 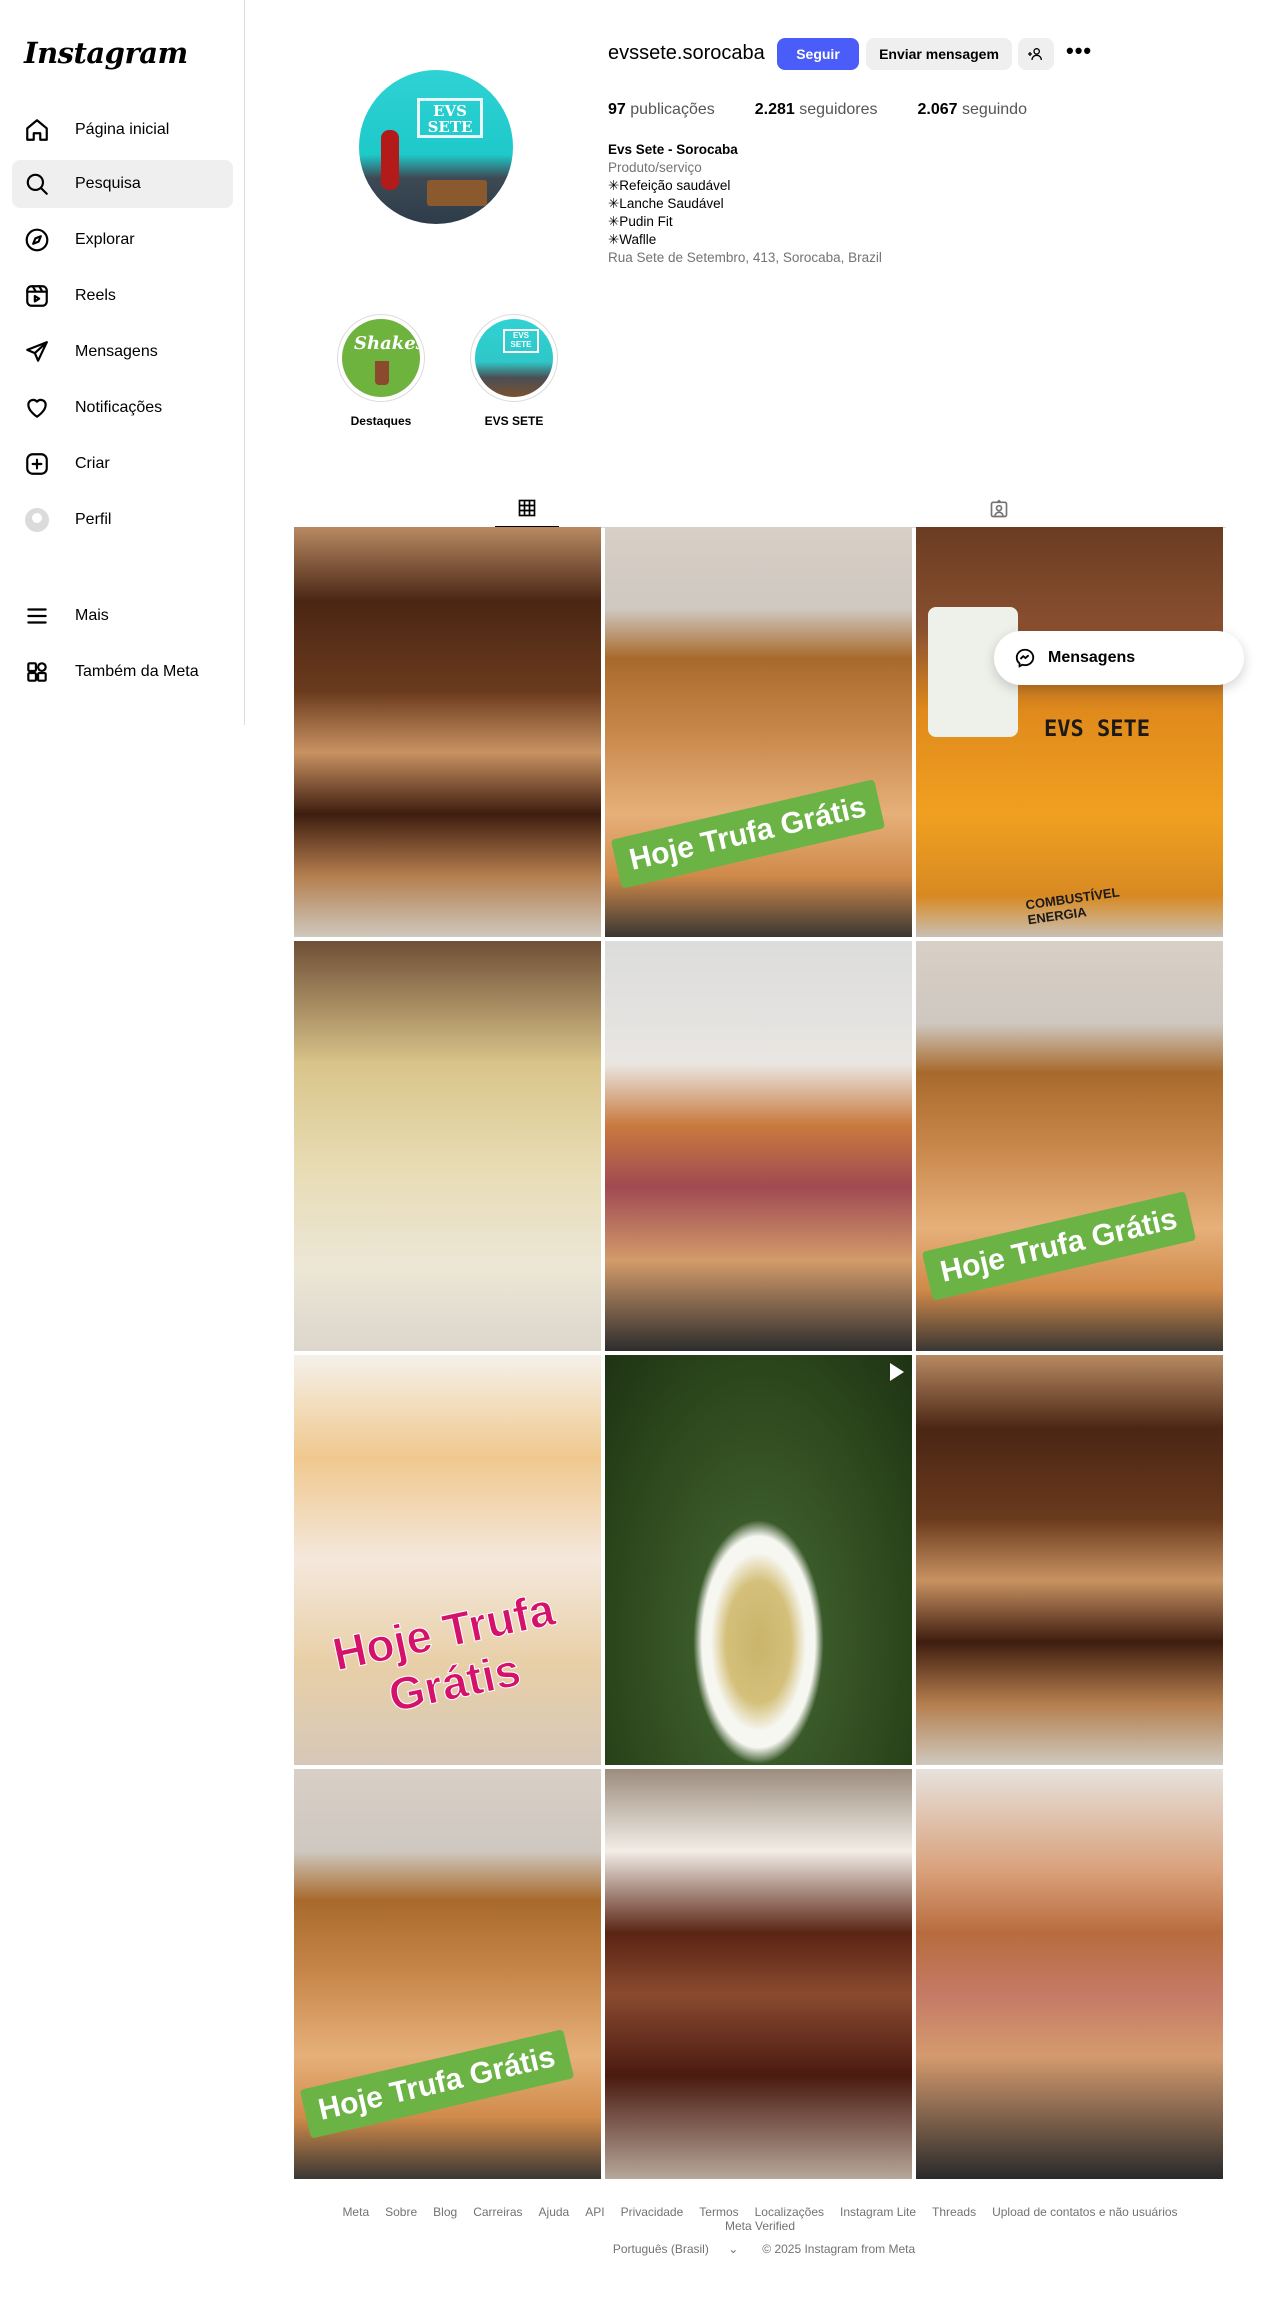 I want to click on messages-pill: Mensagens, so click(x=1119, y=658).